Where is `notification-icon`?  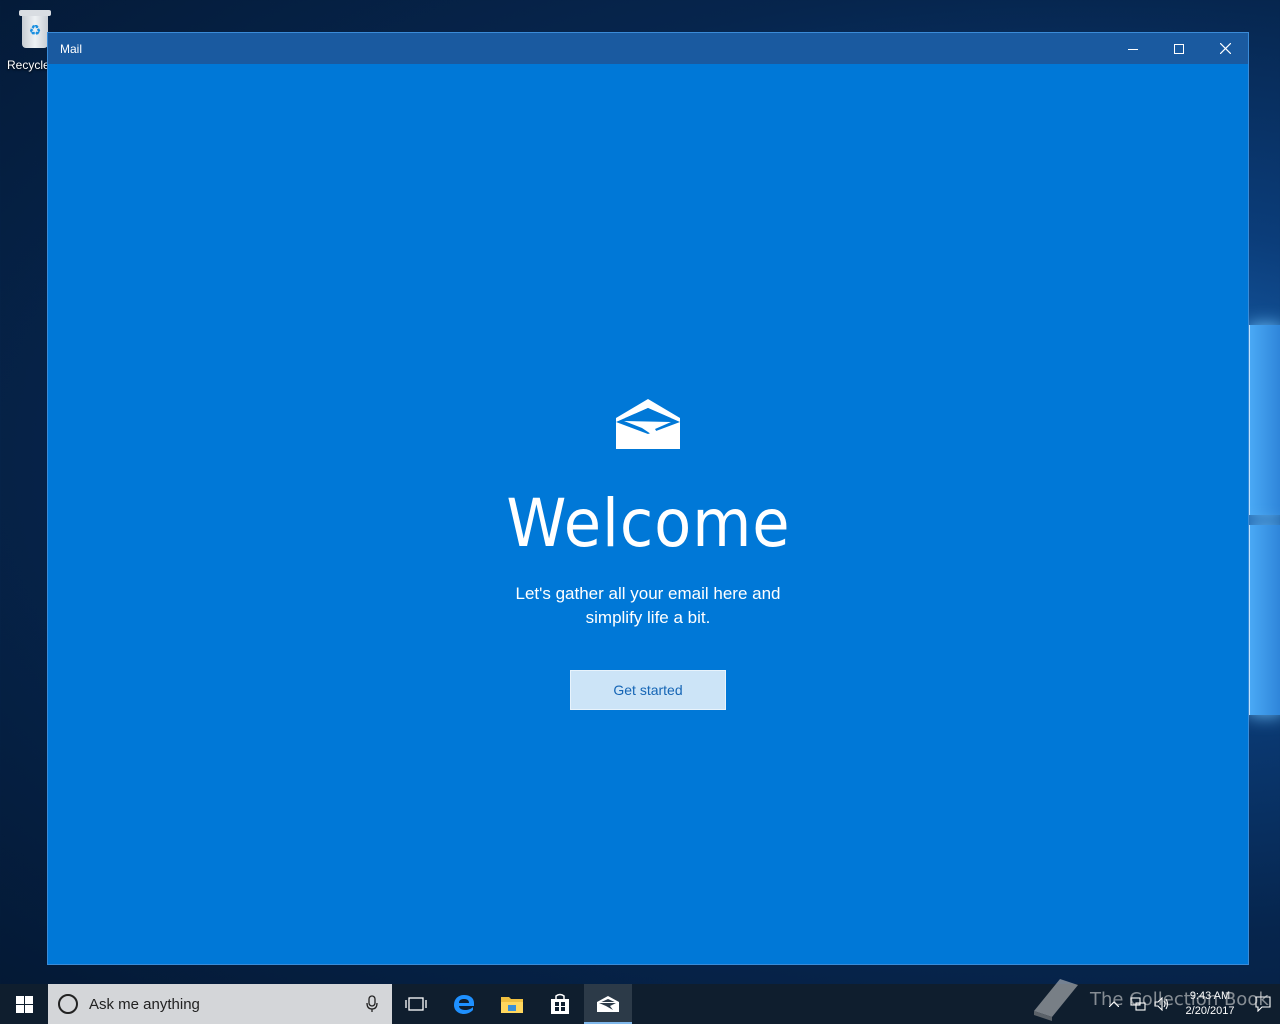
notification-icon is located at coordinates (1263, 1004).